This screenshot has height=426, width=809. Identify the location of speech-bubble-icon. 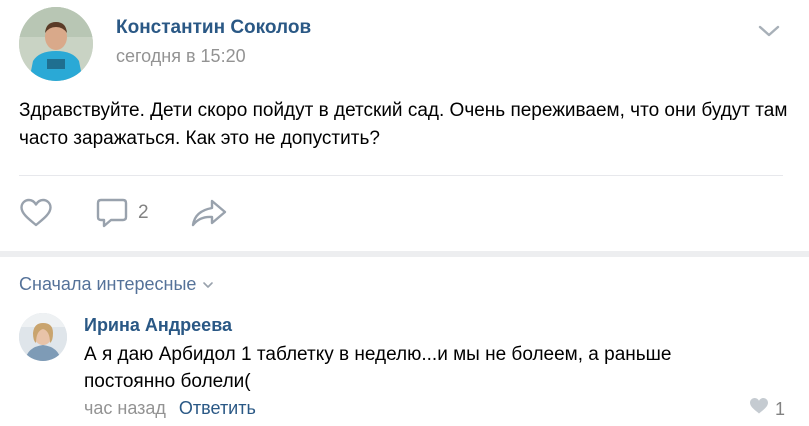
(112, 213).